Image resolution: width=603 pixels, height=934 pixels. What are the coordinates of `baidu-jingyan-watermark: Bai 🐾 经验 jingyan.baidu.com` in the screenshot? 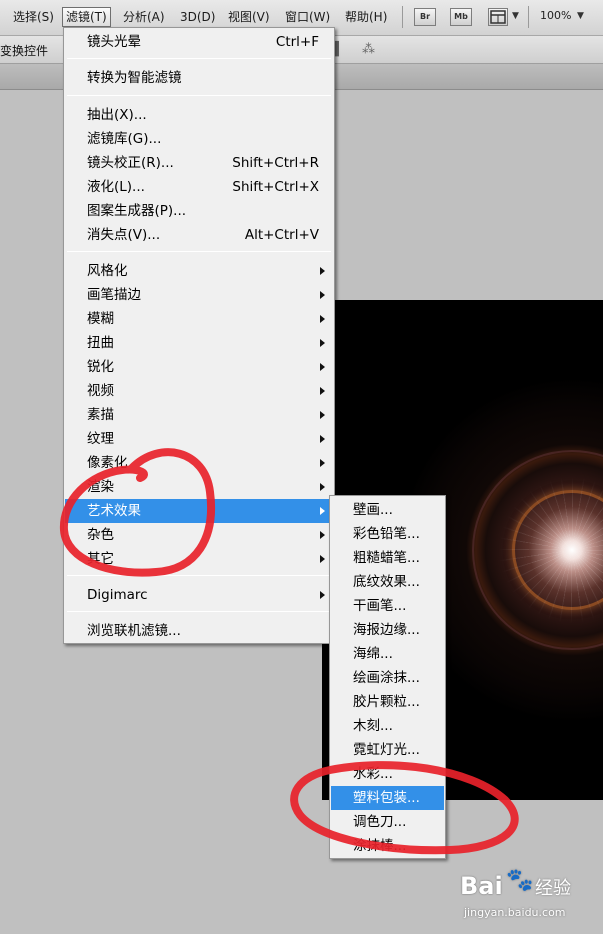 It's located at (530, 898).